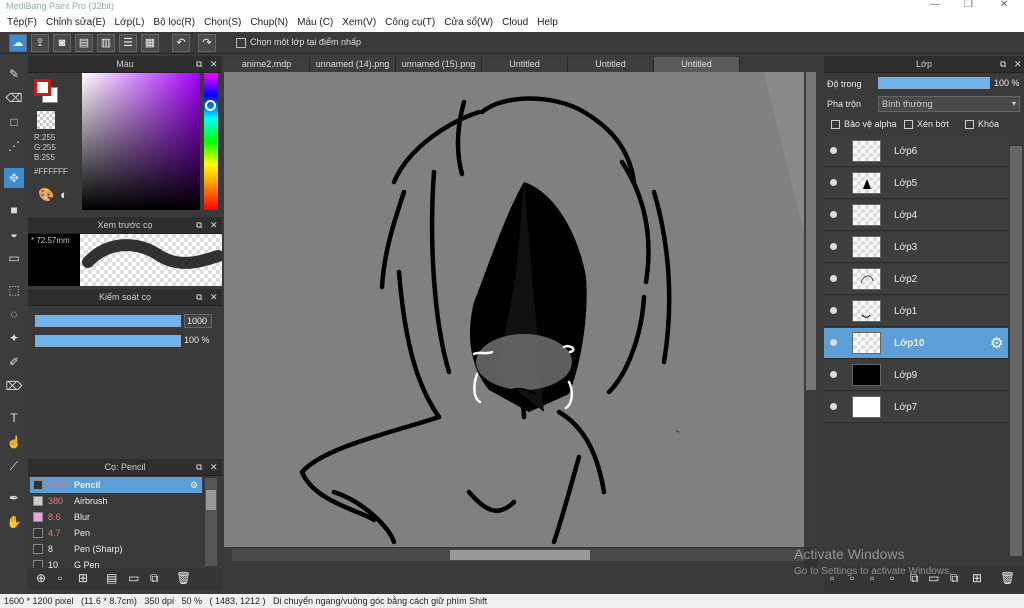 This screenshot has width=1024, height=608. I want to click on horizontal-scroll-thumb, so click(520, 555).